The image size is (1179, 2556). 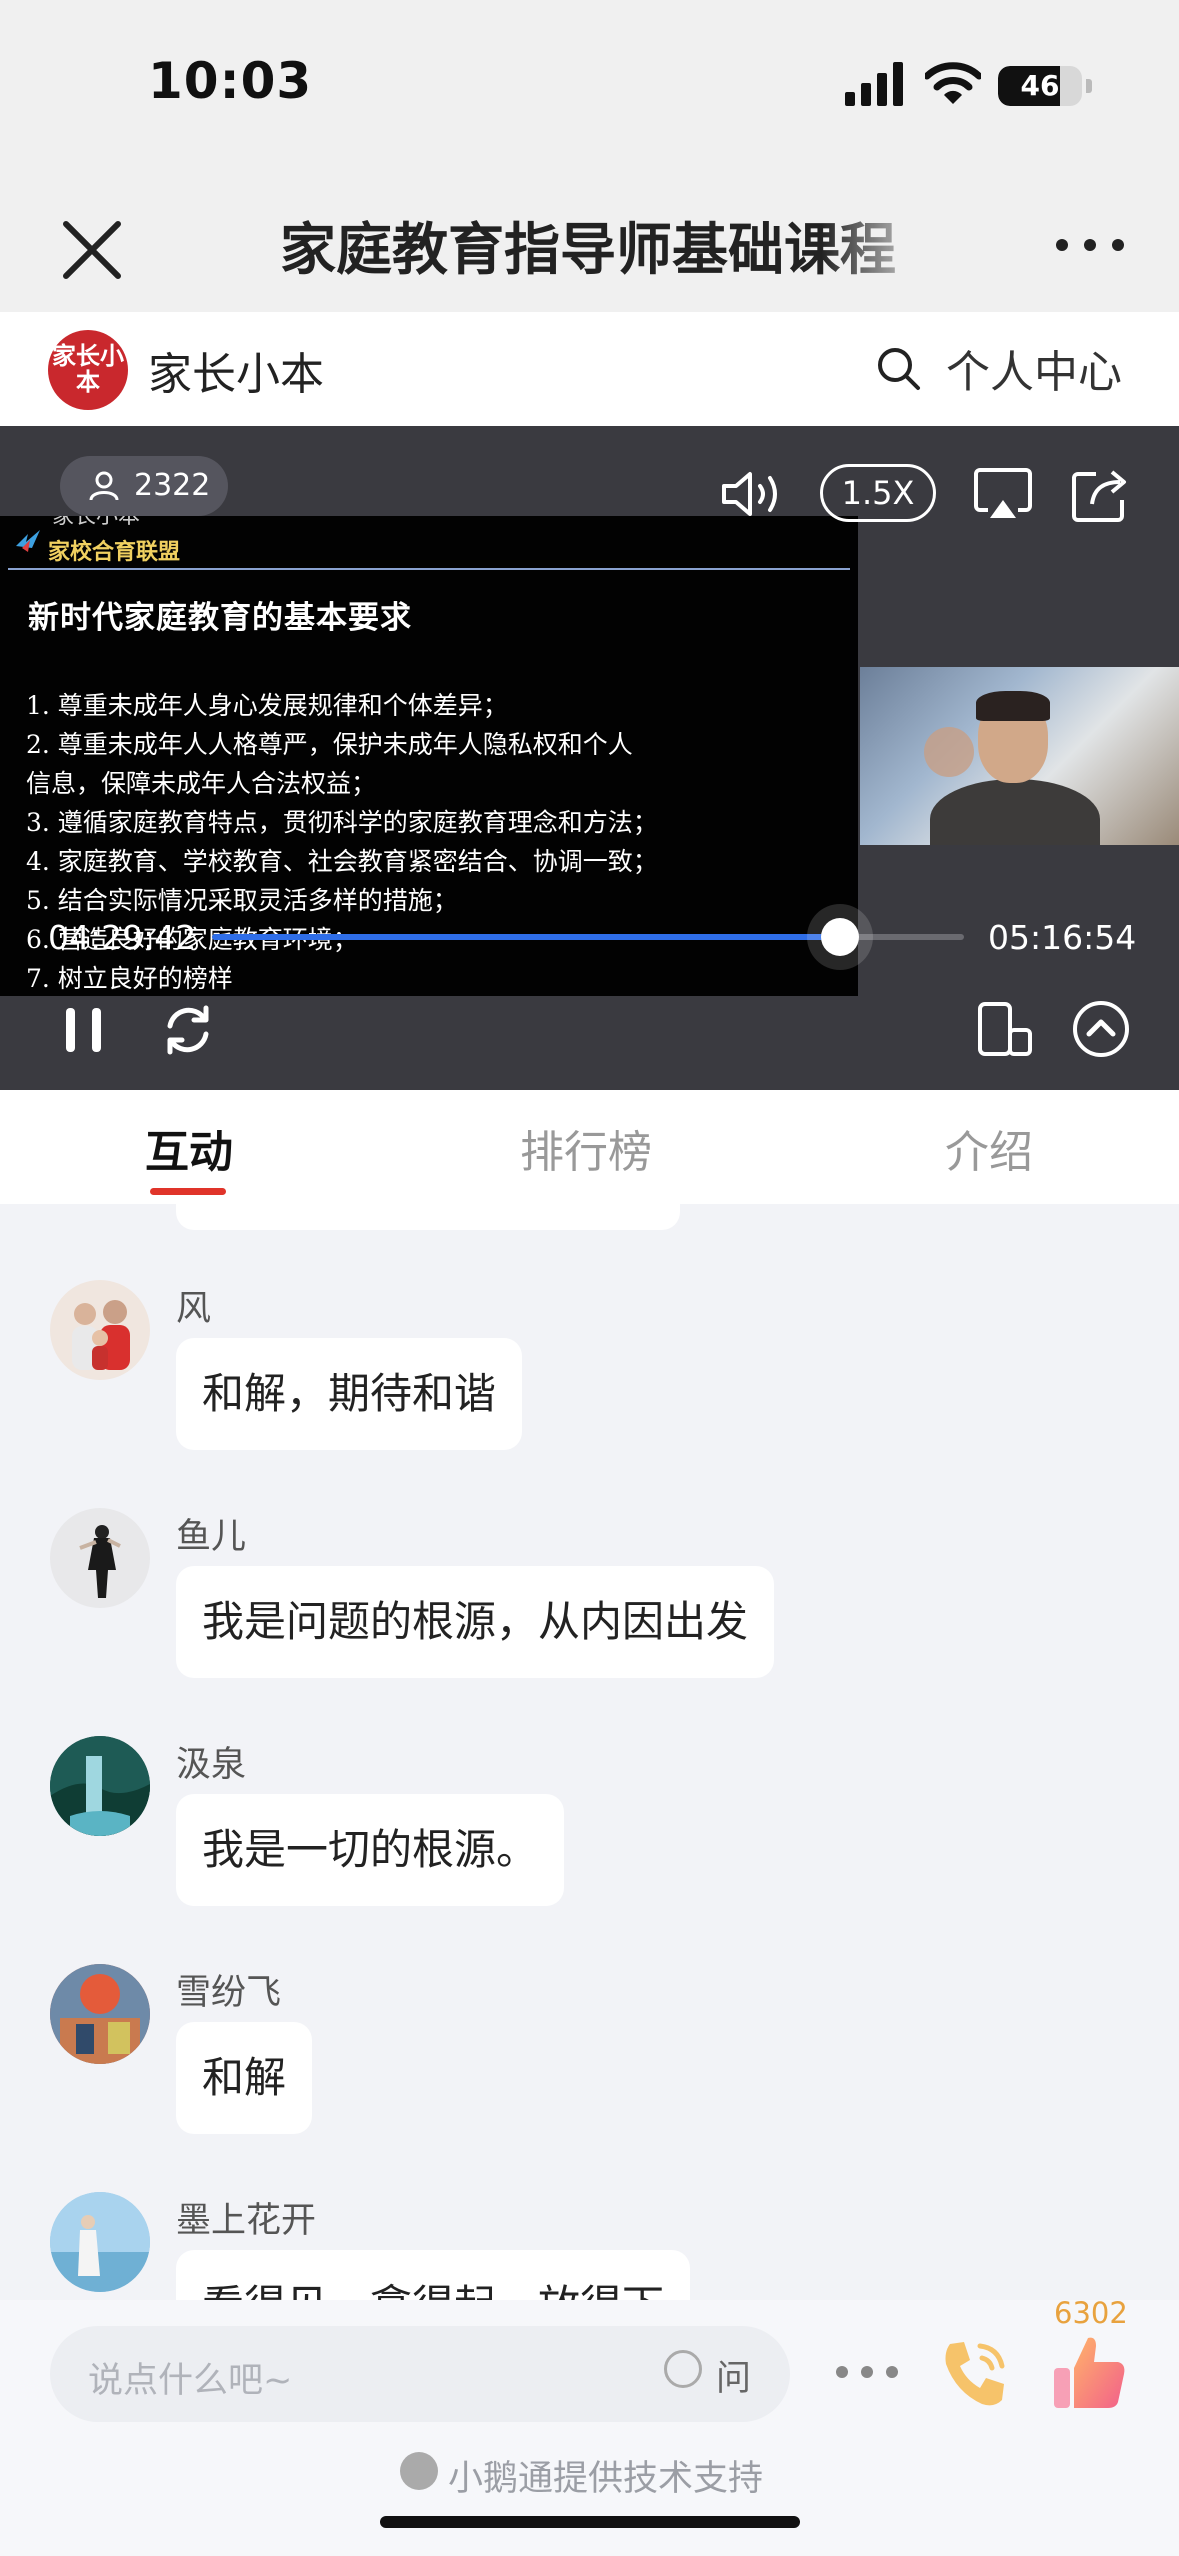 I want to click on voice-call-icon, so click(x=976, y=2374).